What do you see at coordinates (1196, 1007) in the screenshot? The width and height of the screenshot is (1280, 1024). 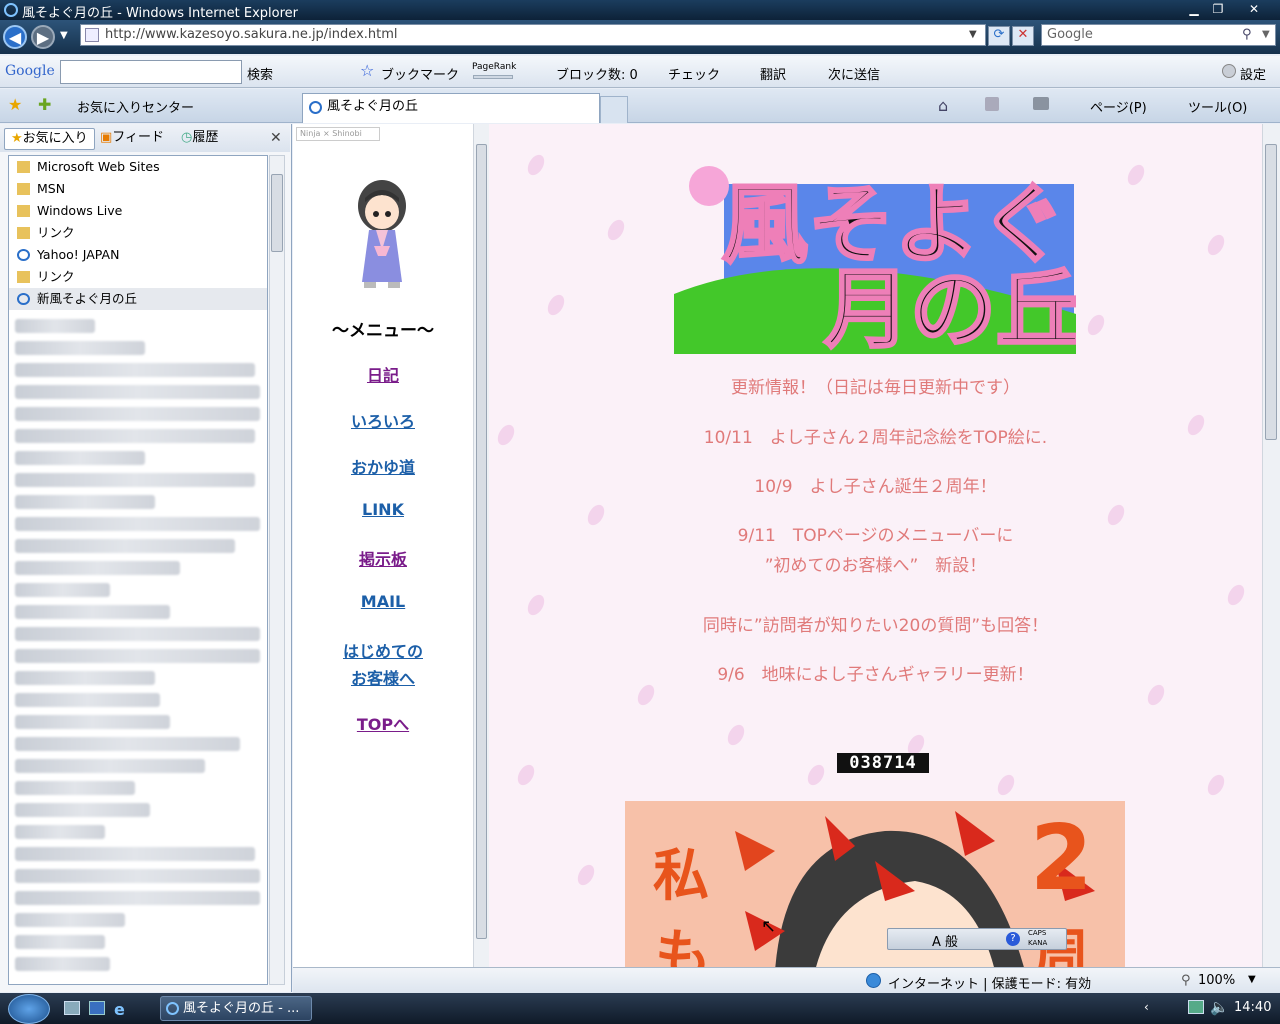 I see `network-icon` at bounding box center [1196, 1007].